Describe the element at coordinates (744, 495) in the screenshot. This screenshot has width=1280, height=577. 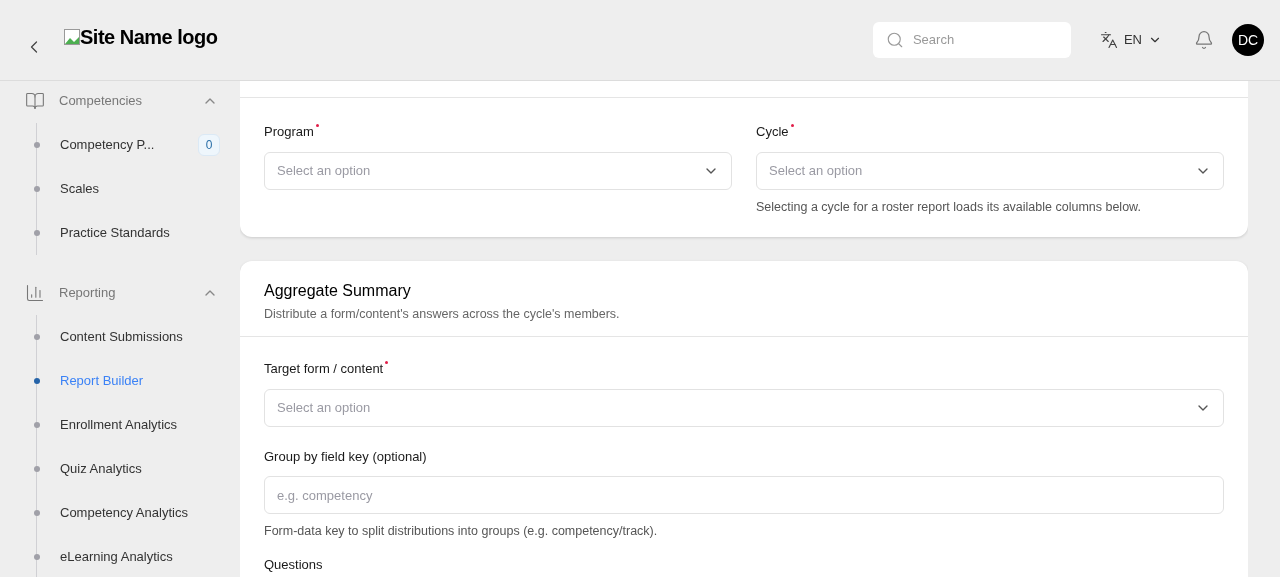
I see `input-field: e.g. competency` at that location.